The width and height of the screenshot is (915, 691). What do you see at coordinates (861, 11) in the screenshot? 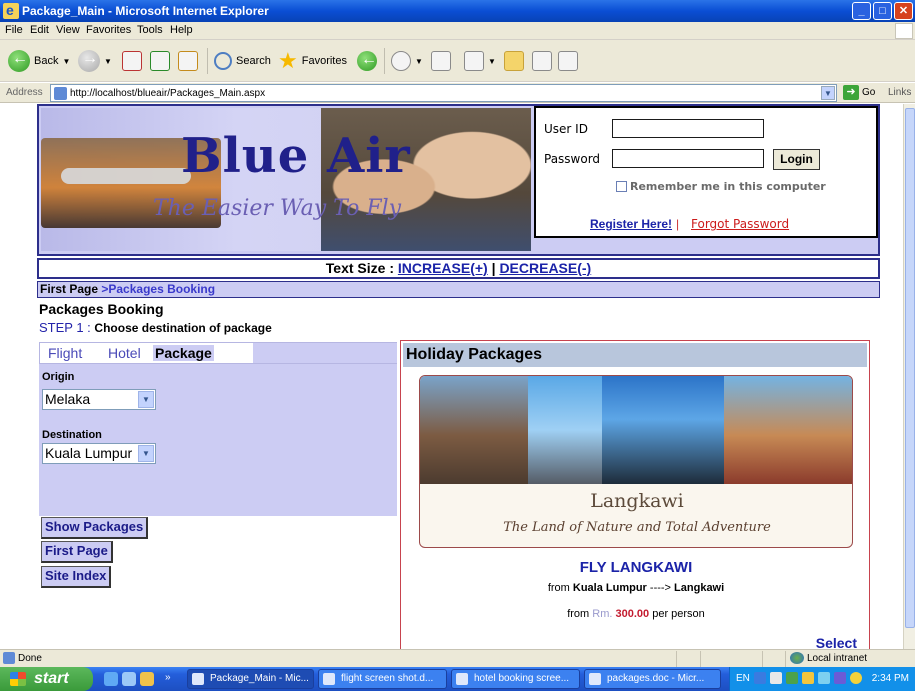
I see `minimize-button: _` at bounding box center [861, 11].